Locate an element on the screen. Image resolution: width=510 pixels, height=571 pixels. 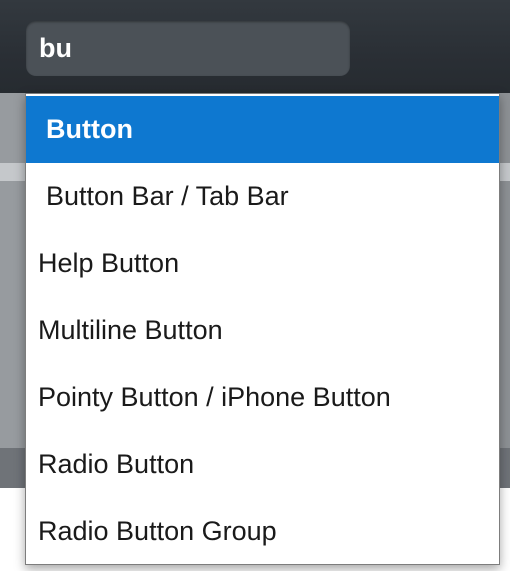
result-item-button-bar-tab-bar: Button Bar / Tab Bar is located at coordinates (262, 196).